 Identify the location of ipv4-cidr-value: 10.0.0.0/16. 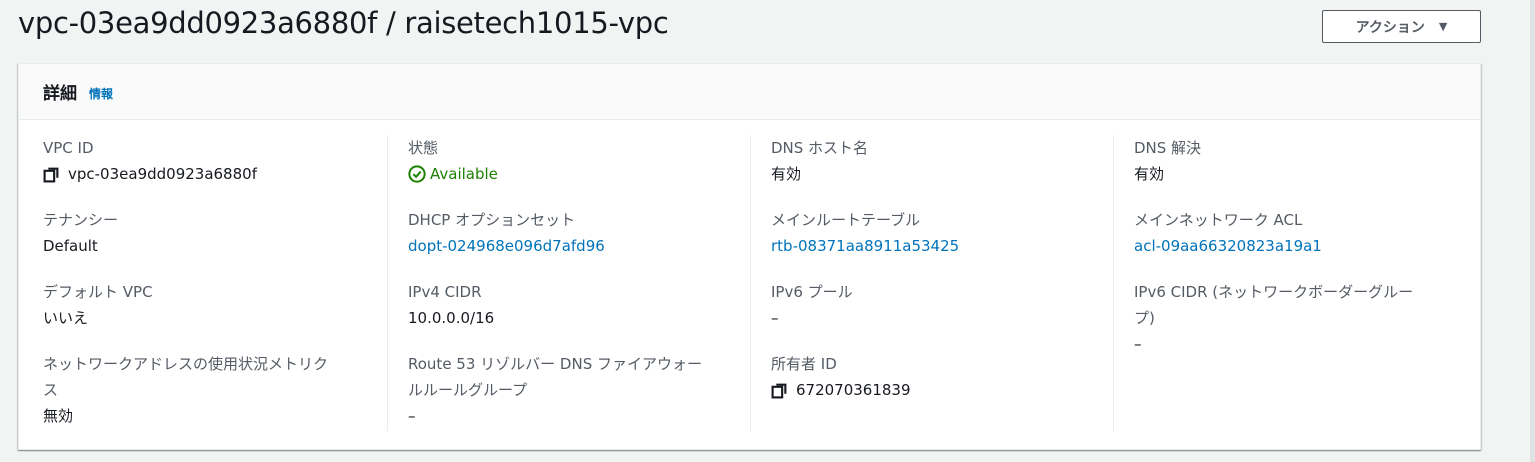
(451, 318).